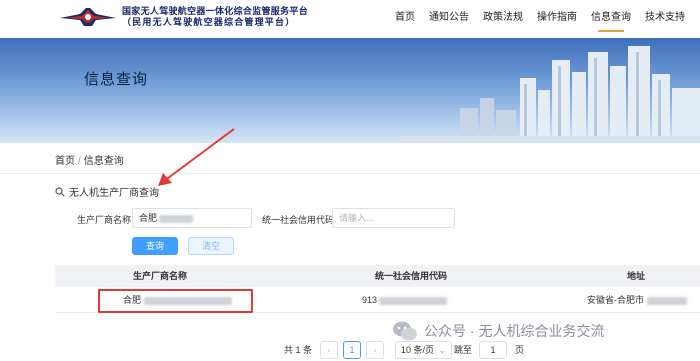 The height and width of the screenshot is (361, 700). Describe the element at coordinates (665, 19) in the screenshot. I see `nav-item-tech-support: 技术支持` at that location.